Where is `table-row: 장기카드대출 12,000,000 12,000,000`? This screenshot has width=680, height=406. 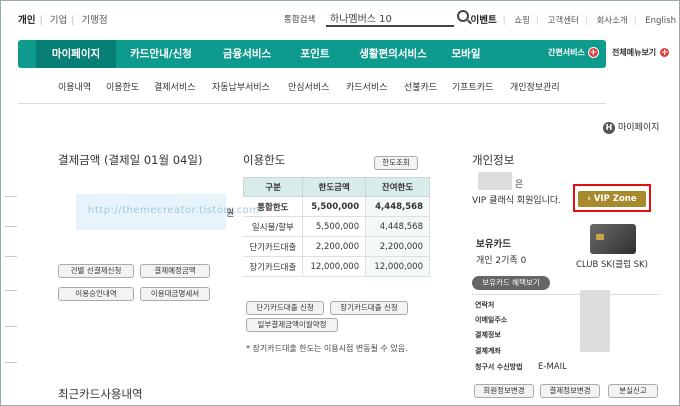
table-row: 장기카드대출 12,000,000 12,000,000 is located at coordinates (336, 266).